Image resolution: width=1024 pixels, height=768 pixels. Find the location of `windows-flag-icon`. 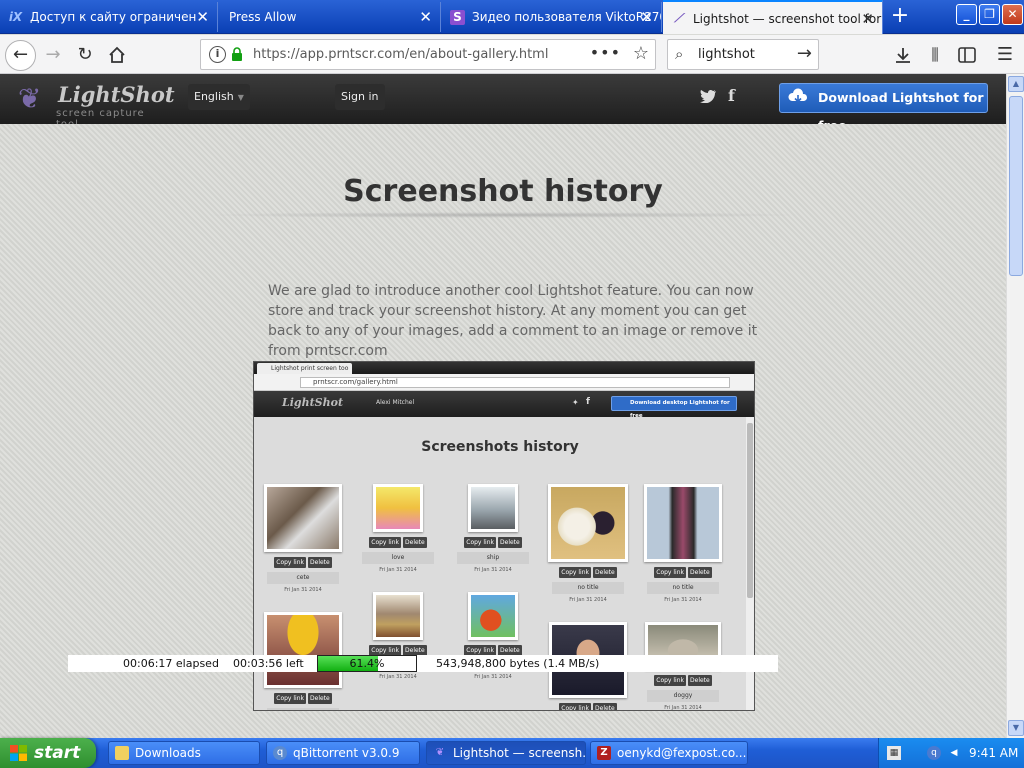

windows-flag-icon is located at coordinates (18, 753).